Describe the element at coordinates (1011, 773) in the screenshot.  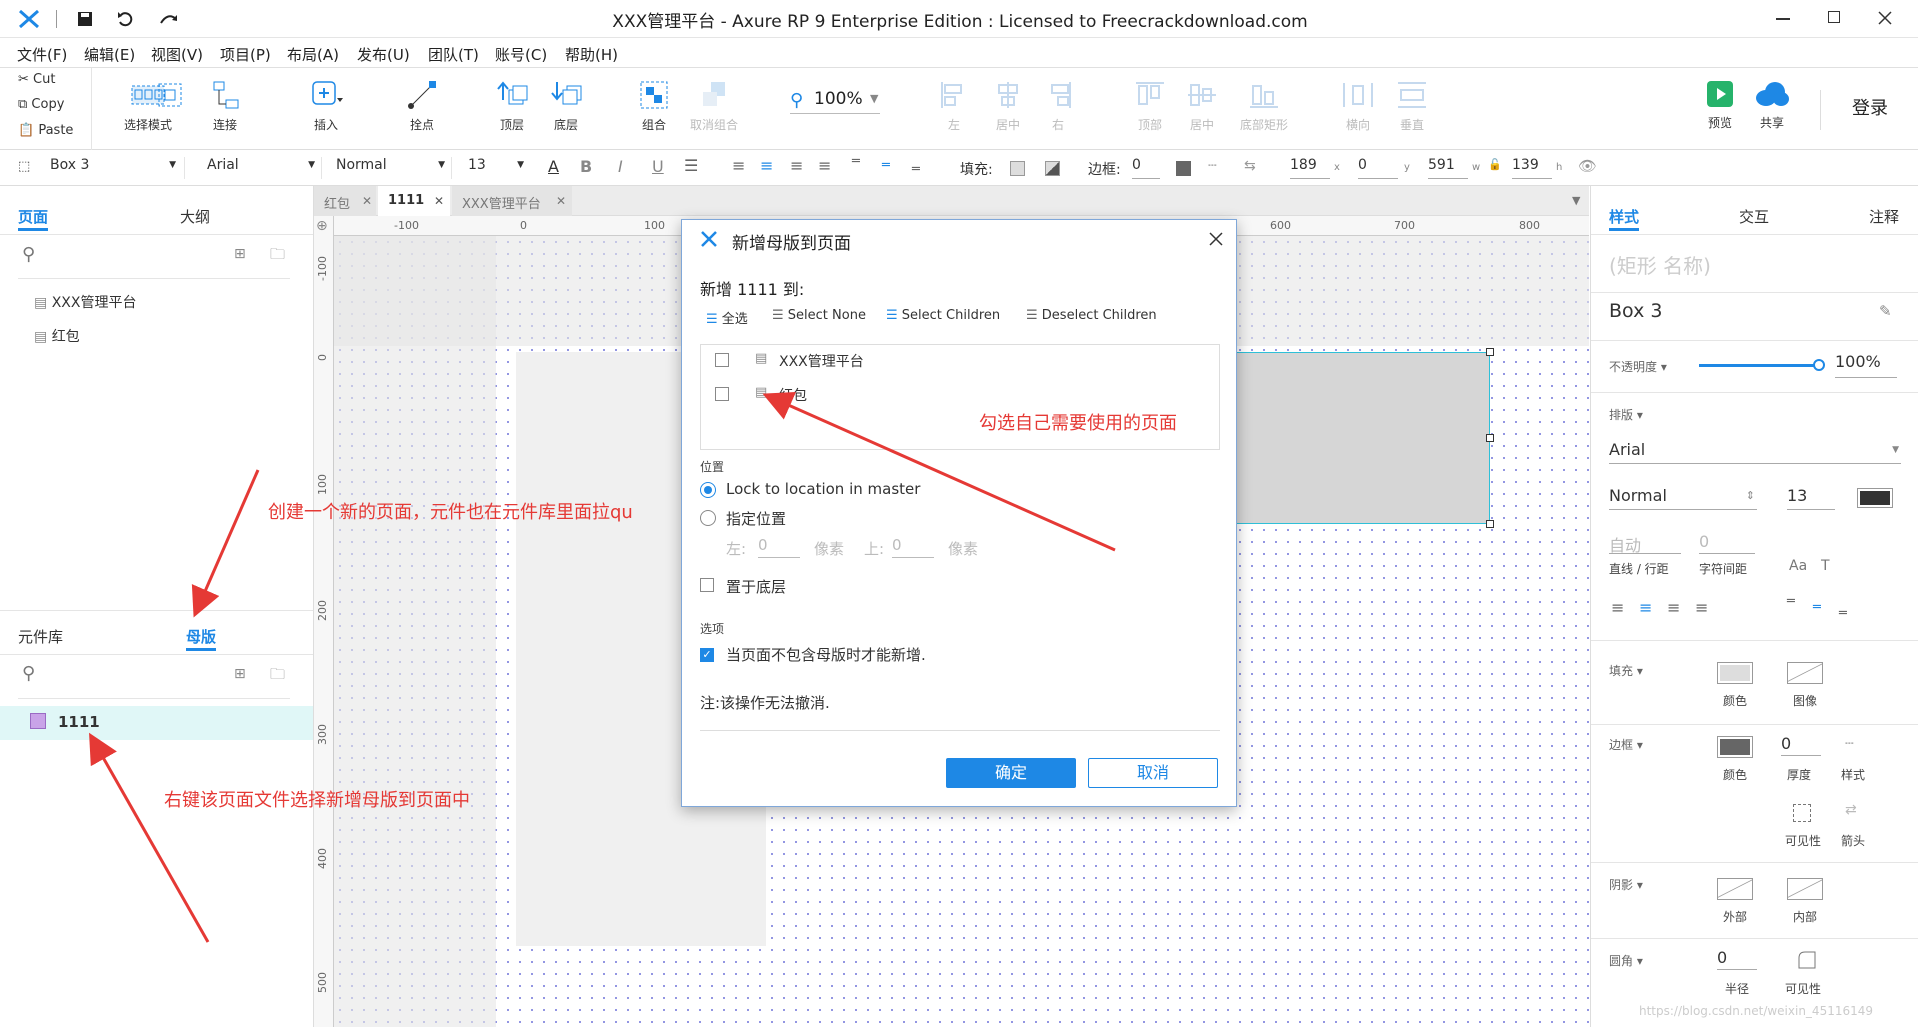
I see `ok-button: 确定` at that location.